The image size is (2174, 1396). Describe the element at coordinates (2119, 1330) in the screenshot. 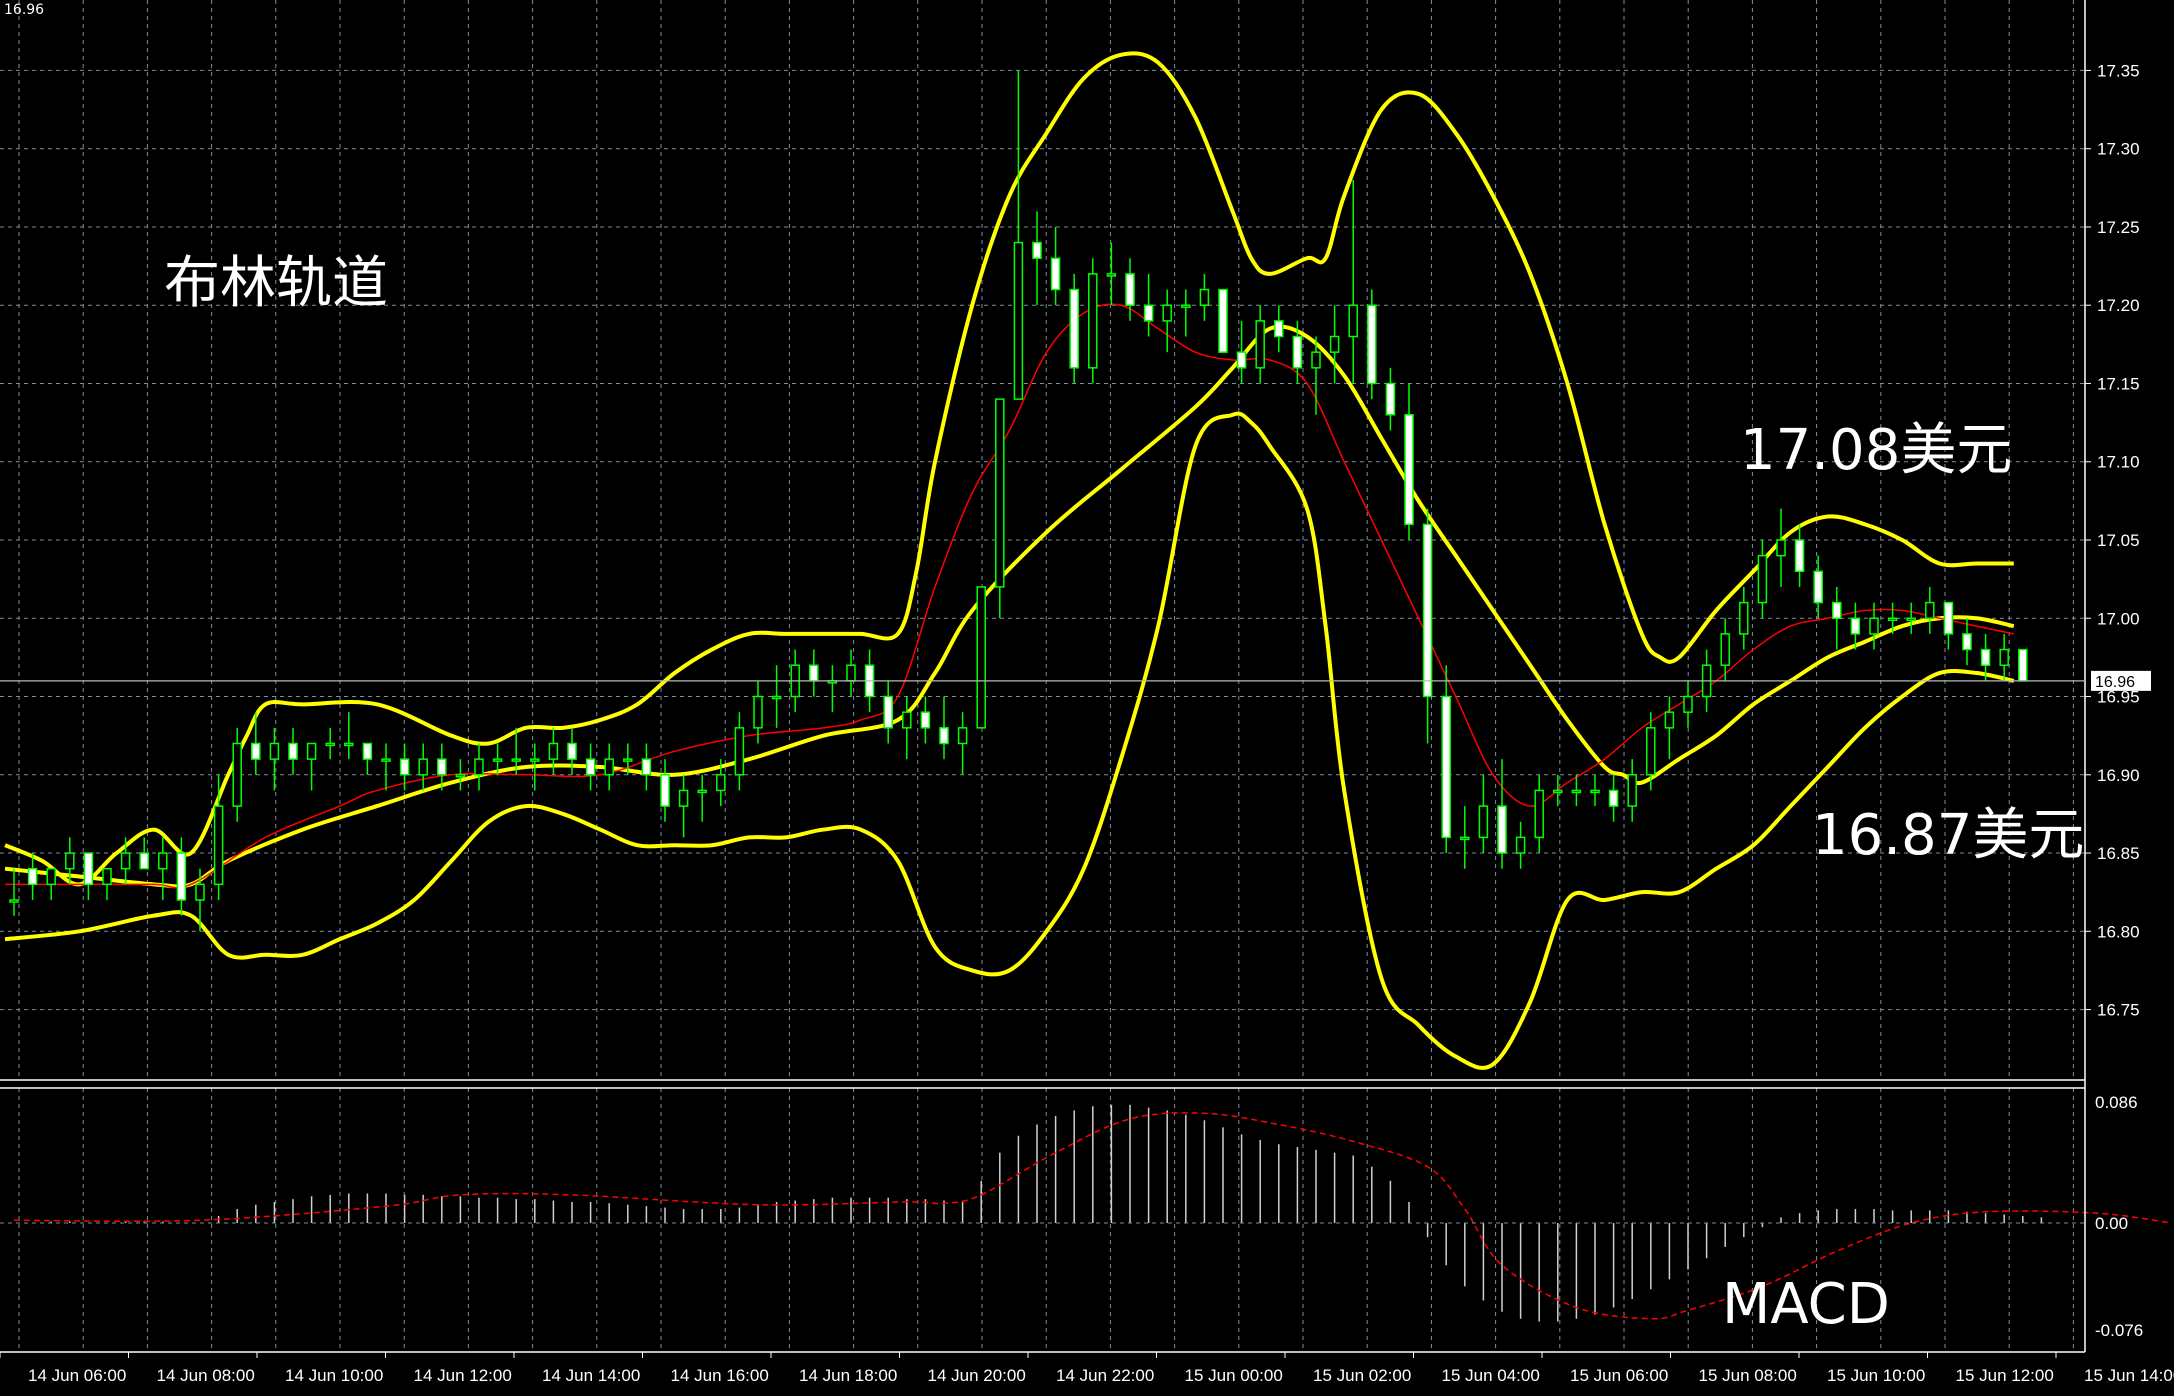

I see `macd-tick-label: -0.076` at that location.